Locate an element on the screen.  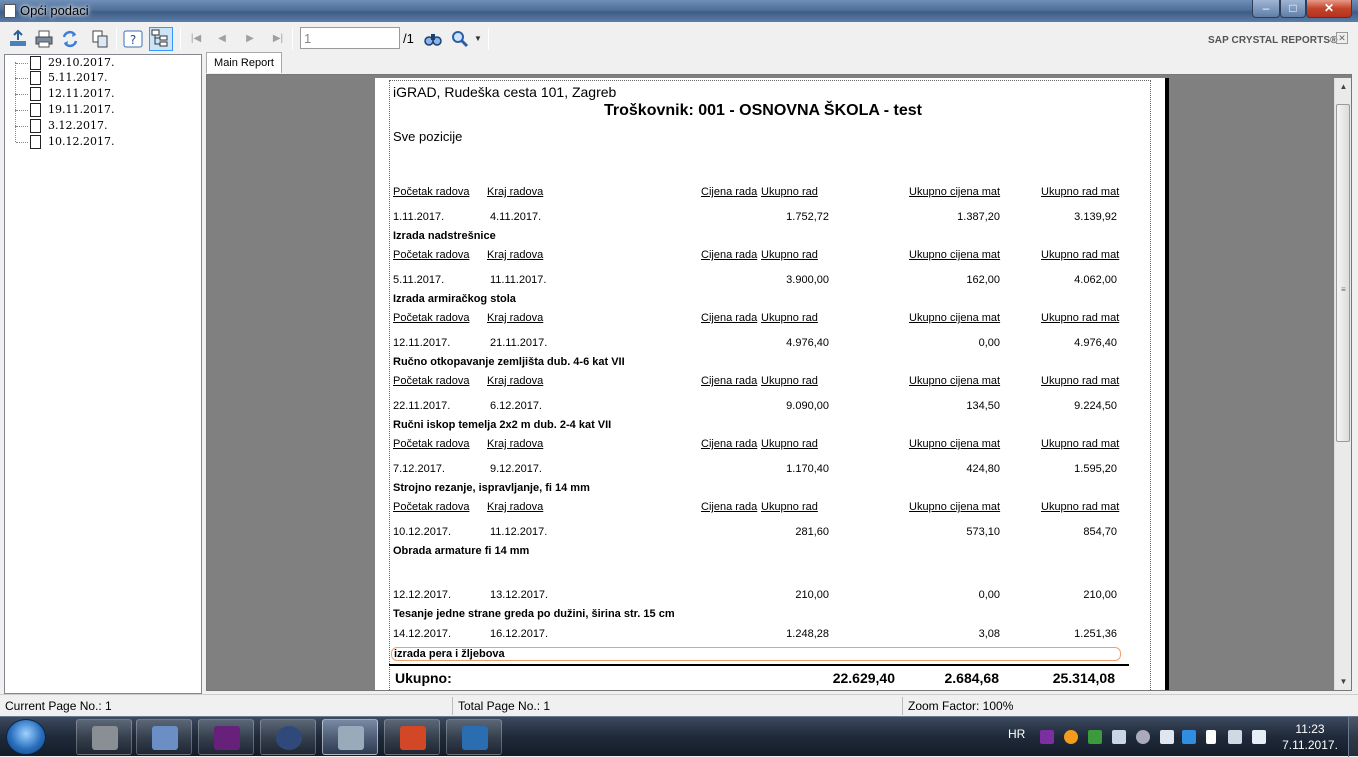
clock: 11:23 7.11.2017. is located at coordinates (1310, 737).